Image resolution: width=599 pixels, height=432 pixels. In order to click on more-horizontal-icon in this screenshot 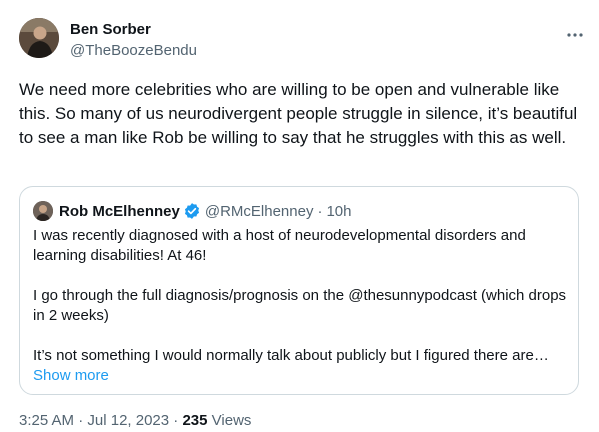, I will do `click(575, 31)`.